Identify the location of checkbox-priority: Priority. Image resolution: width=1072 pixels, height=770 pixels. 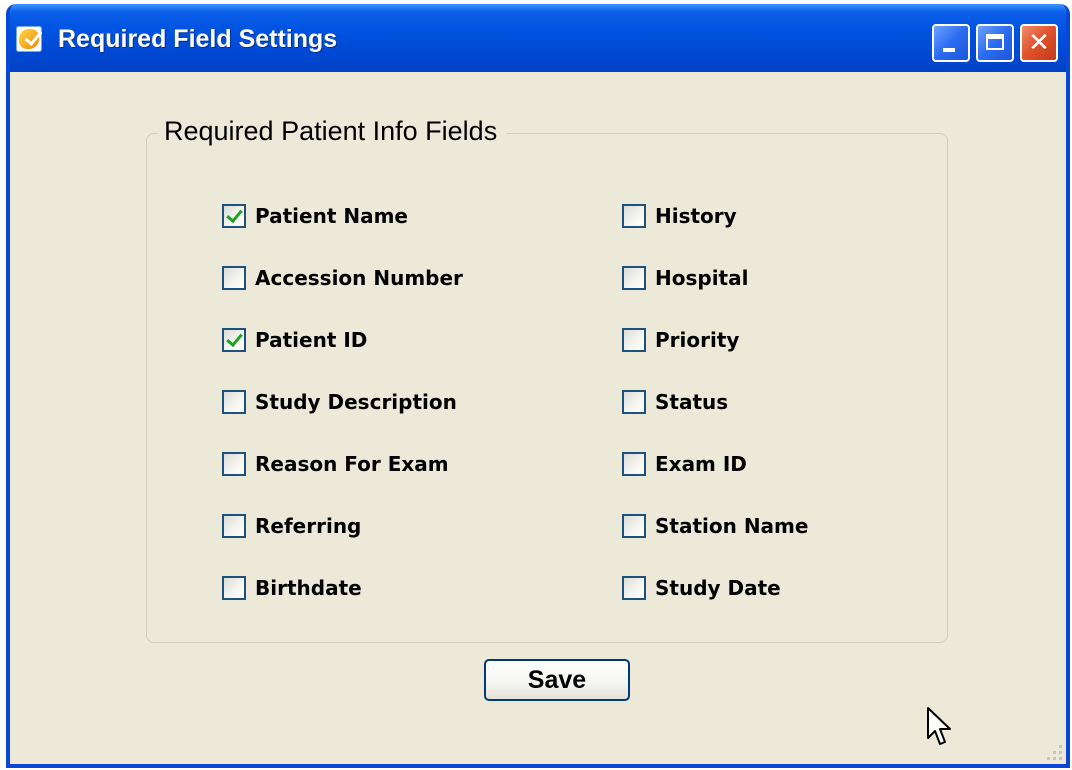
(680, 340).